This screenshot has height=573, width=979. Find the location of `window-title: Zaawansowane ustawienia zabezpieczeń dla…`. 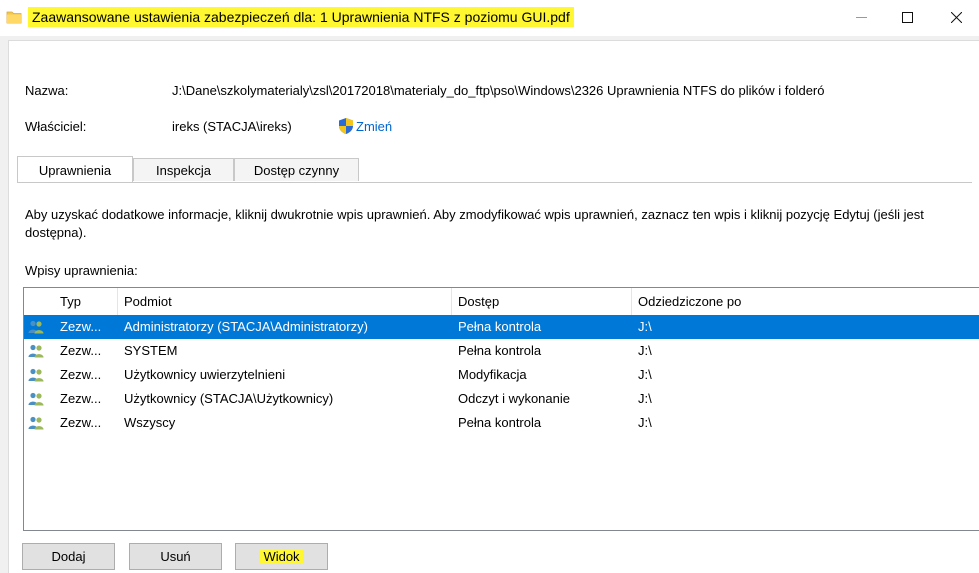

window-title: Zaawansowane ustawienia zabezpieczeń dla… is located at coordinates (301, 17).